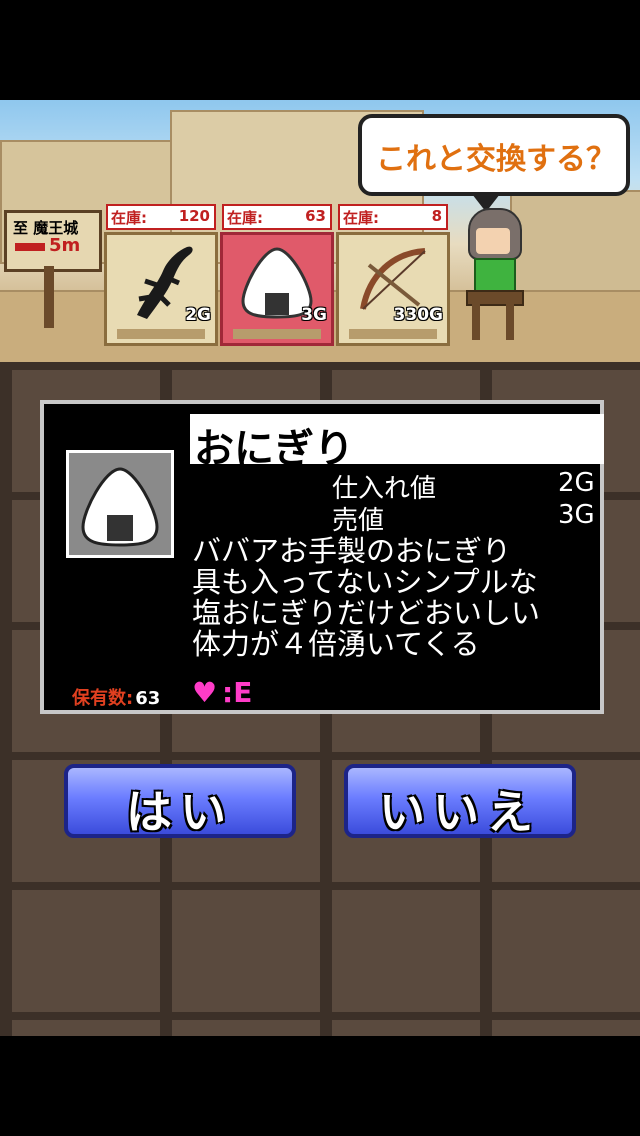  Describe the element at coordinates (575, 247) in the screenshot. I see `background-wall` at that location.